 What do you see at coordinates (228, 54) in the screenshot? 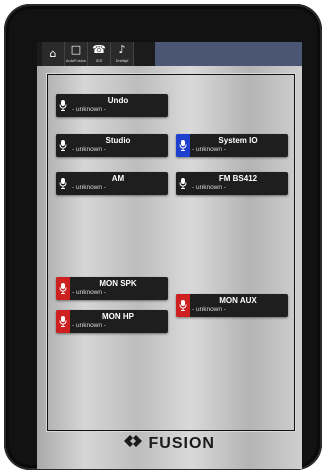
I see `navbar-accent` at bounding box center [228, 54].